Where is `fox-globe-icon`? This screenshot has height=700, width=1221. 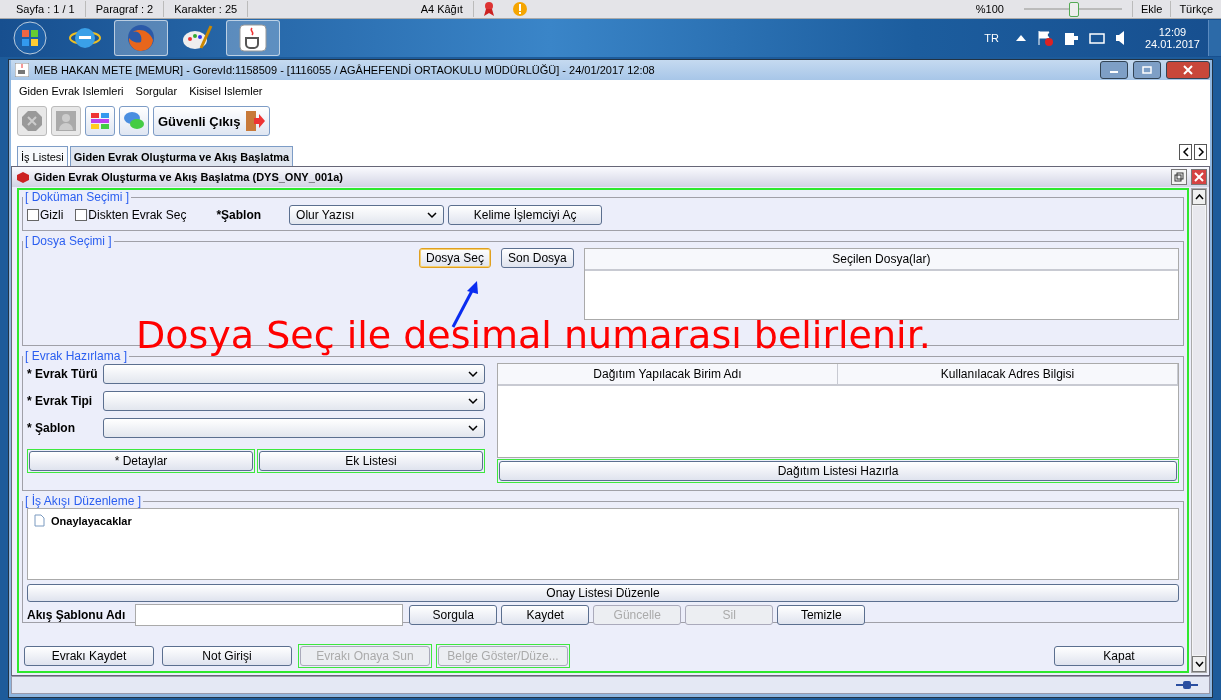 fox-globe-icon is located at coordinates (141, 38).